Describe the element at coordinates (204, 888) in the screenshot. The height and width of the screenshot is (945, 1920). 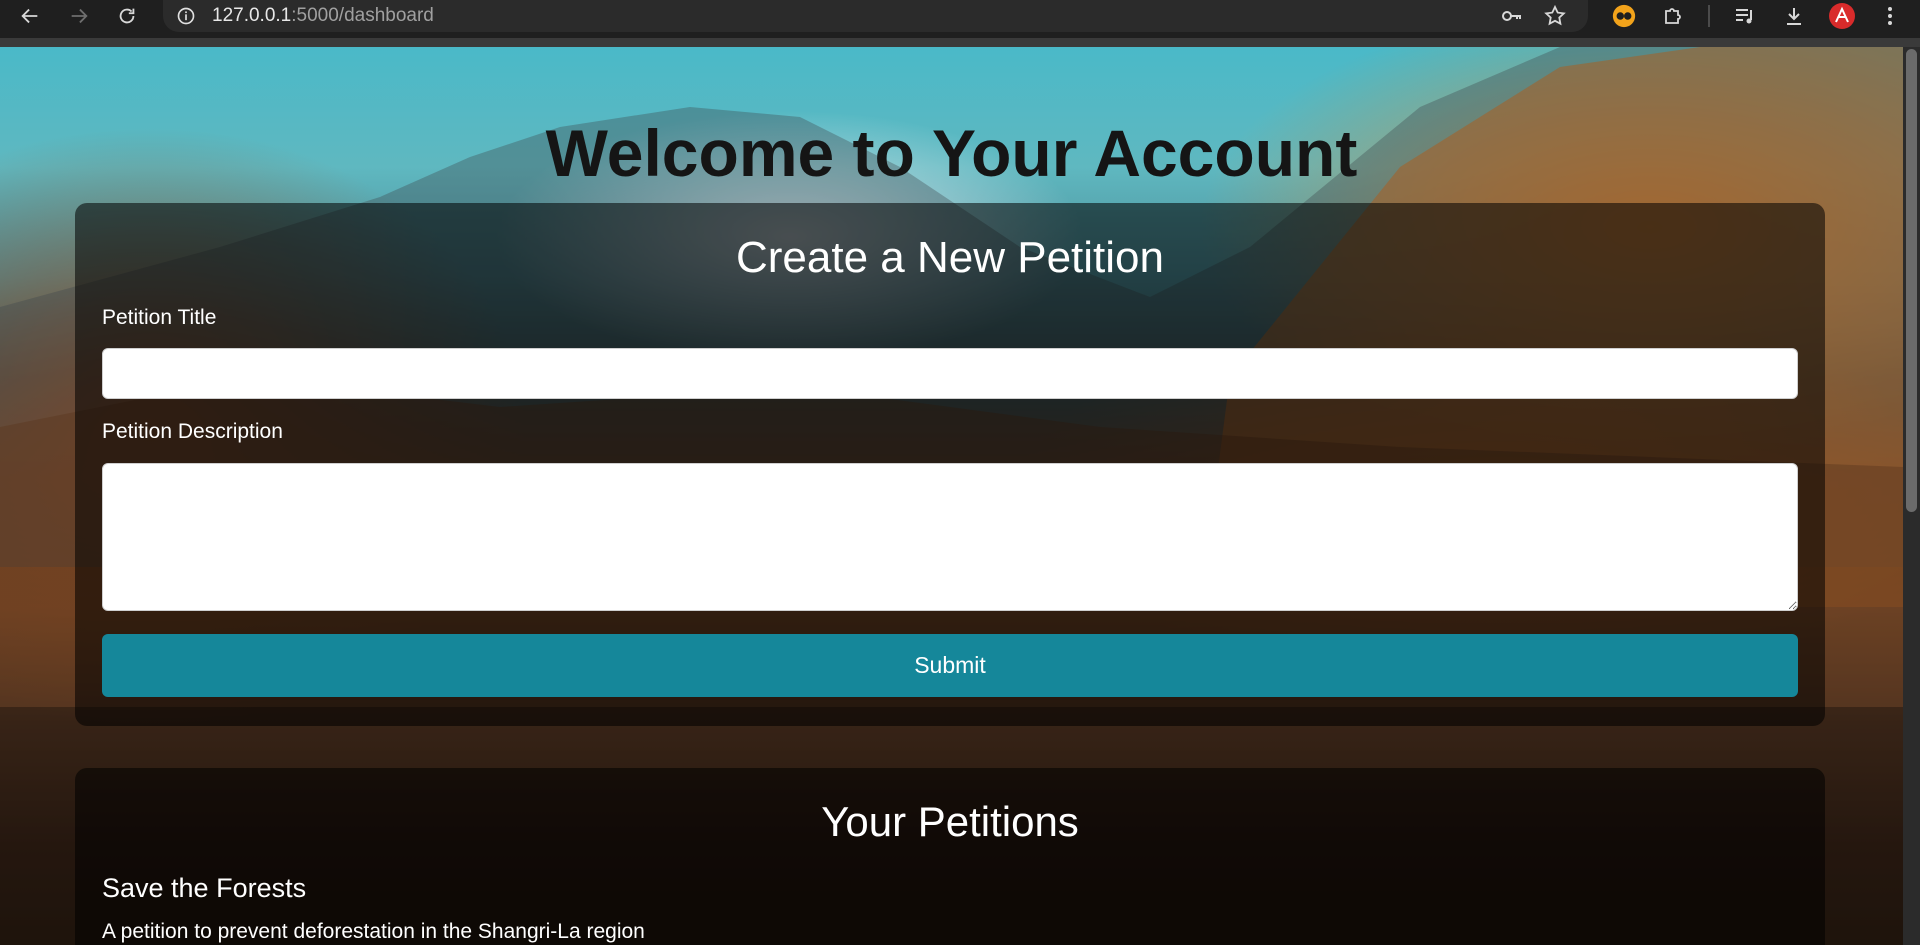
I see `petition-item-title: Save the Forests` at that location.